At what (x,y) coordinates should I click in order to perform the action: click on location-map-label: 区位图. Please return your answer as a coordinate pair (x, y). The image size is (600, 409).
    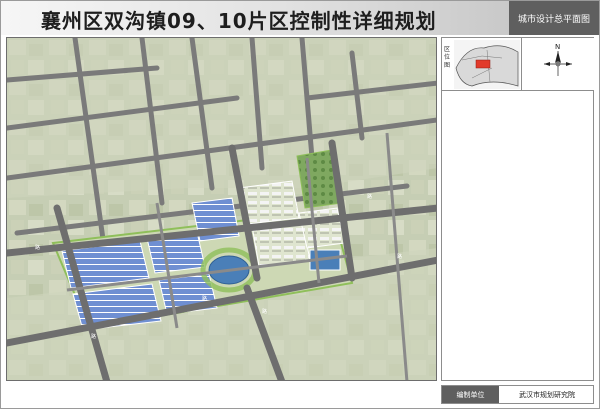
    Looking at the image, I should click on (447, 57).